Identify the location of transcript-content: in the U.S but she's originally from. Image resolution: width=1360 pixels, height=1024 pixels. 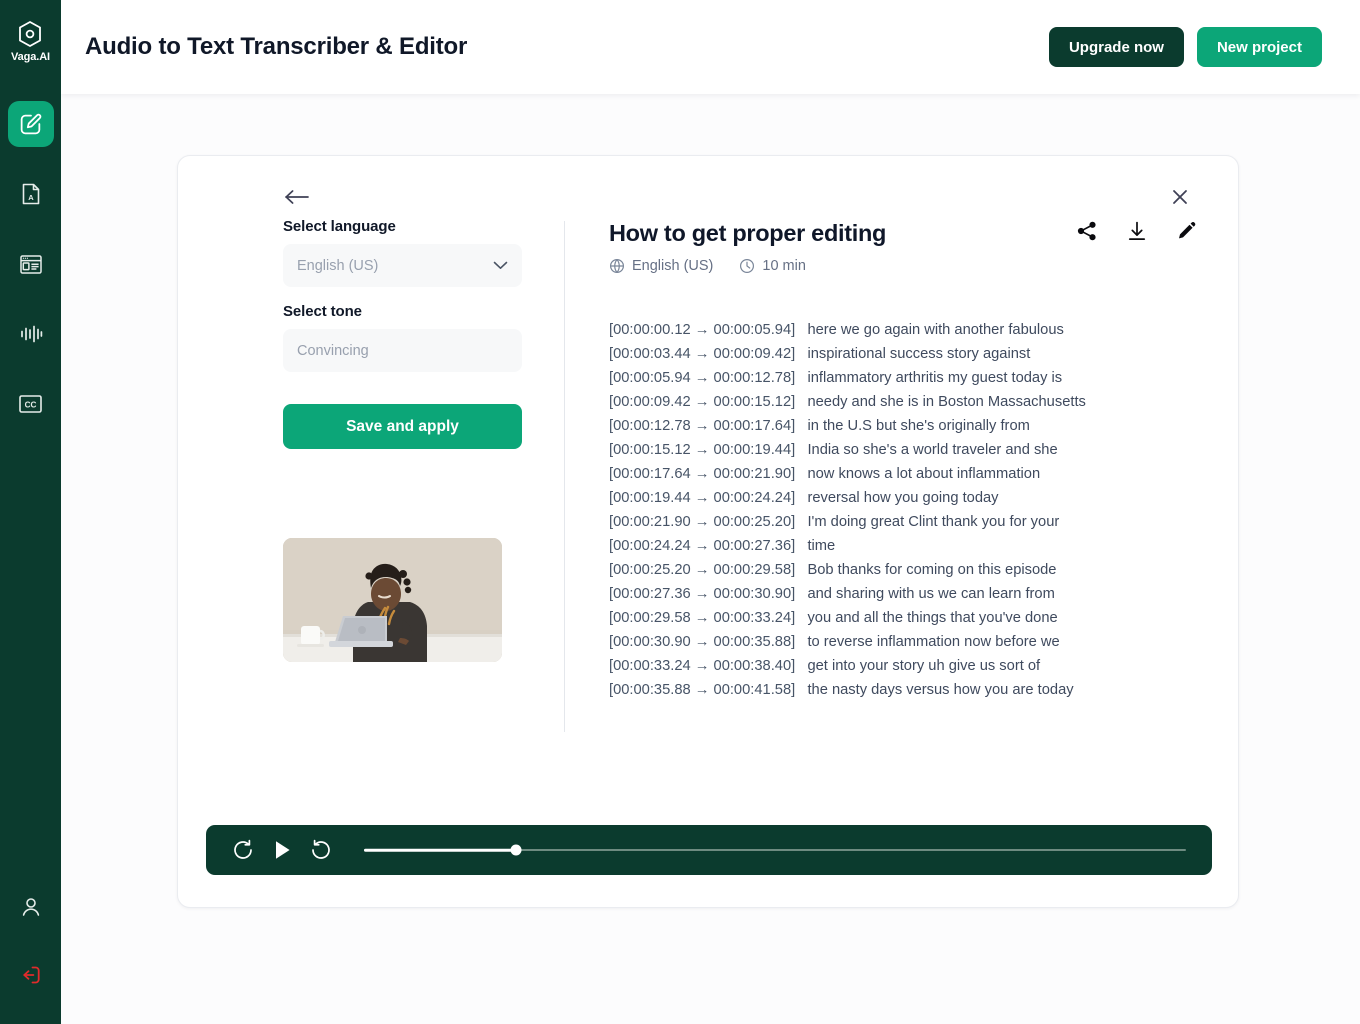
(918, 426).